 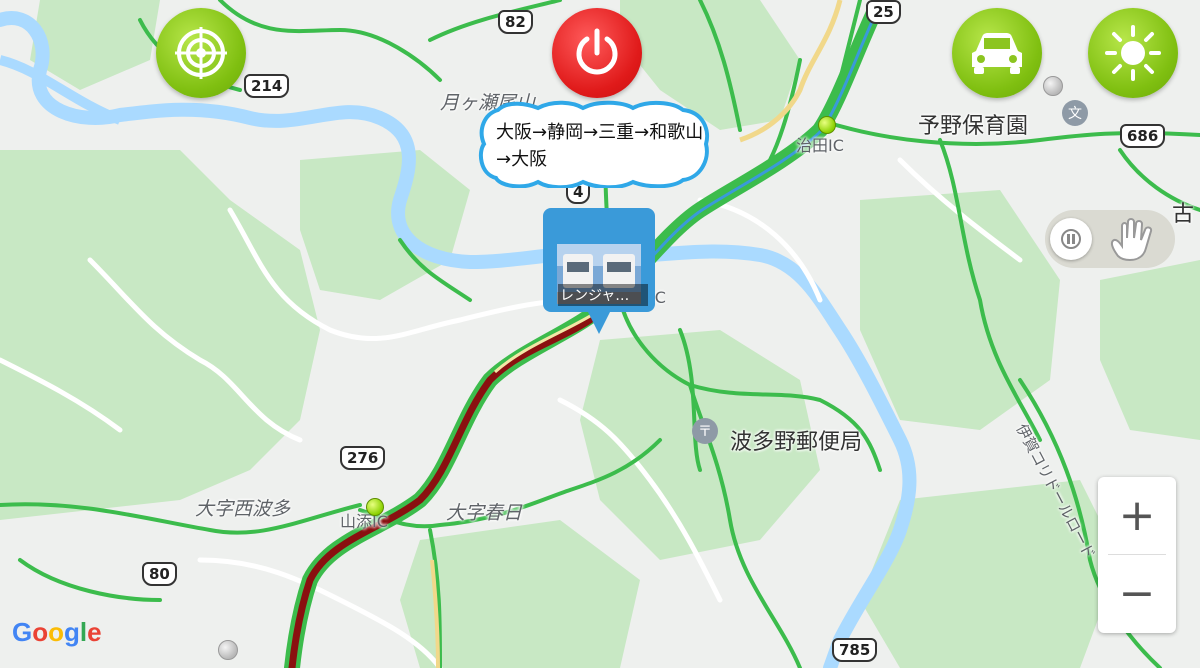 I want to click on locate-button, so click(x=201, y=53).